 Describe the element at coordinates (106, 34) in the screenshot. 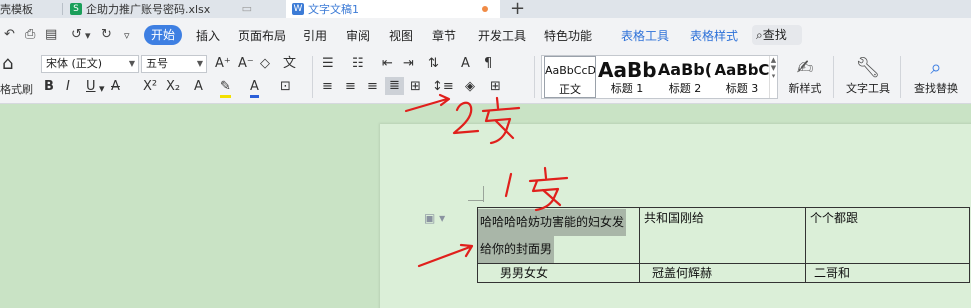

I see `redo-icon: ↻` at that location.